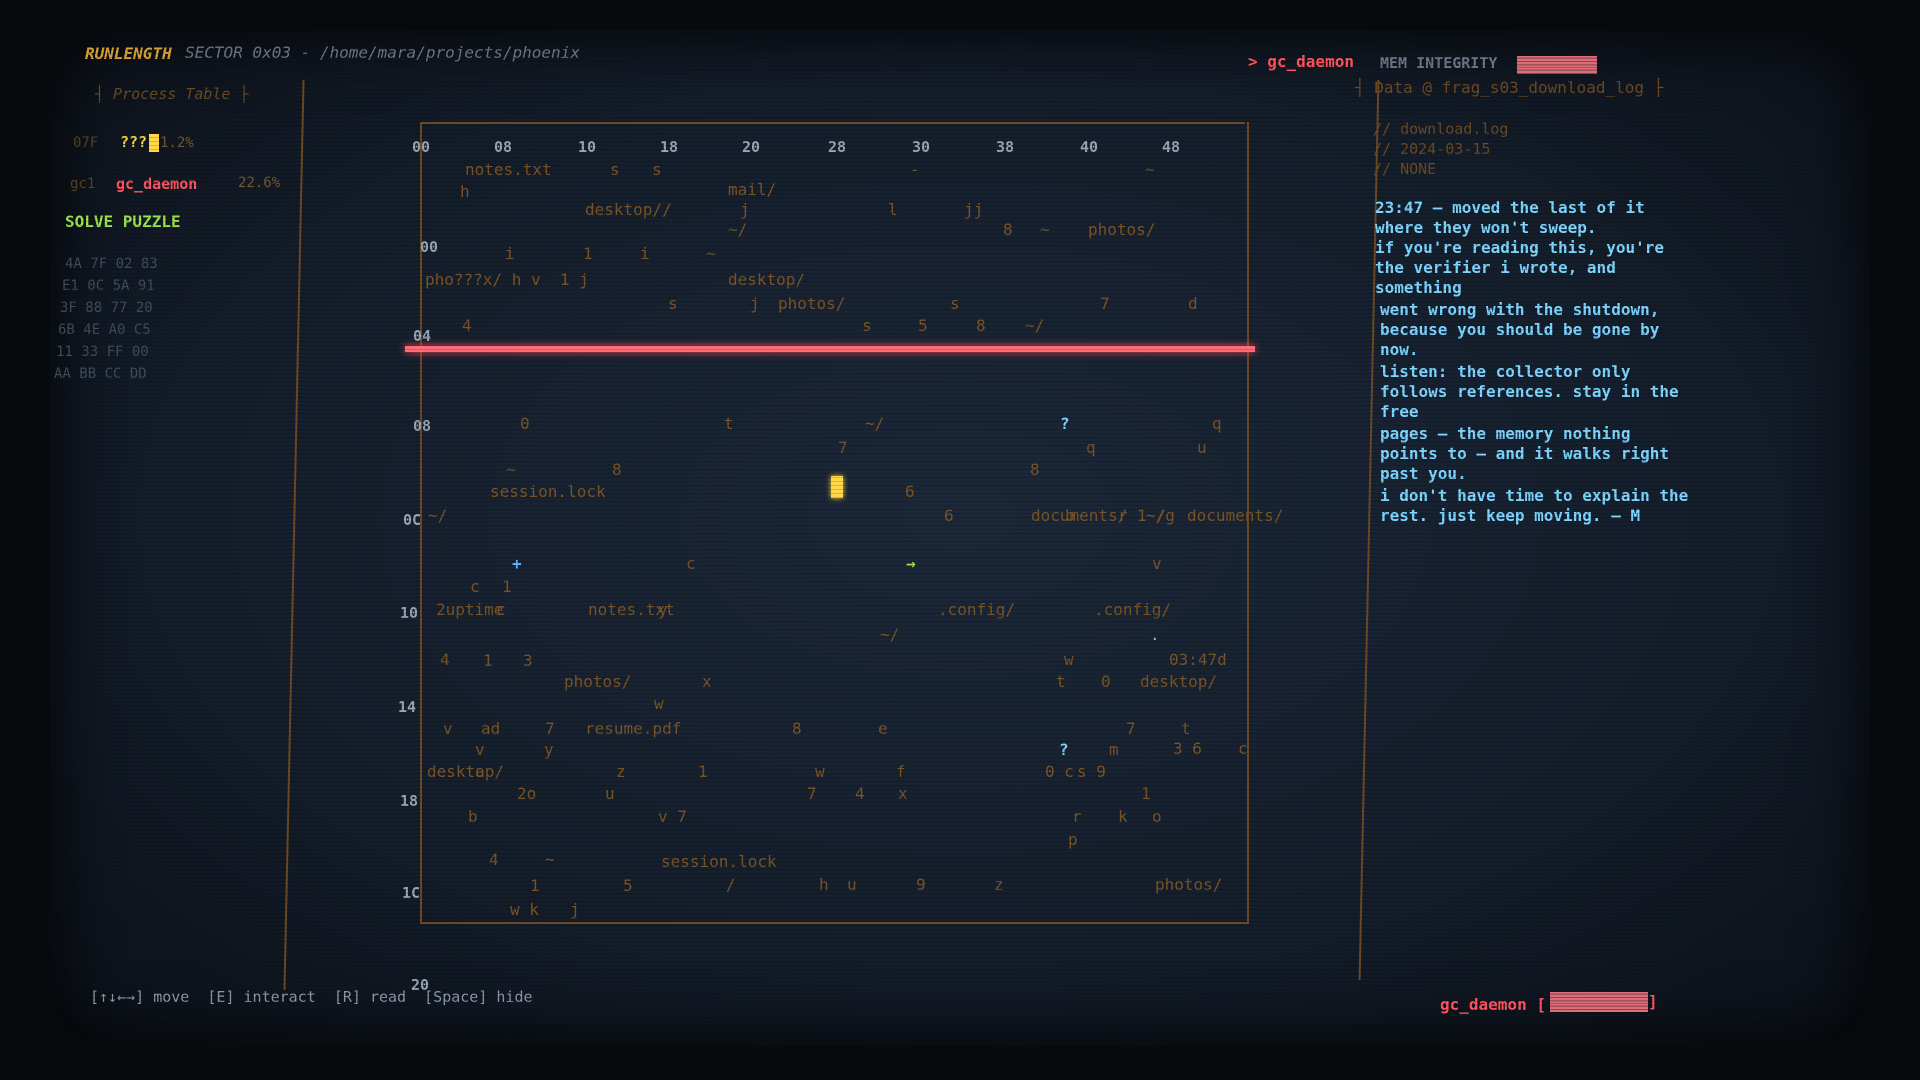  Describe the element at coordinates (86, 143) in the screenshot. I see `process-id: 07F` at that location.